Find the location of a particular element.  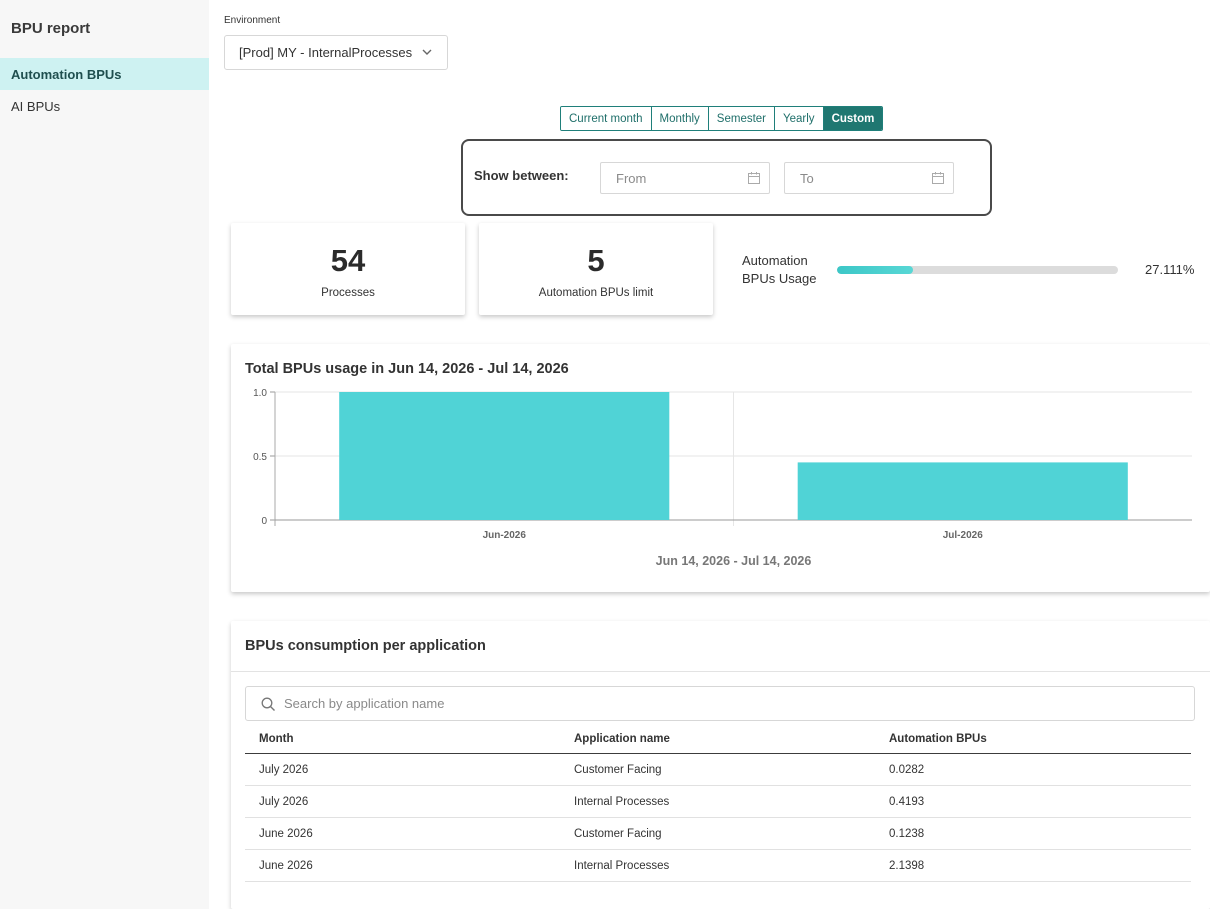

processes-card: 54 Processes is located at coordinates (348, 269).